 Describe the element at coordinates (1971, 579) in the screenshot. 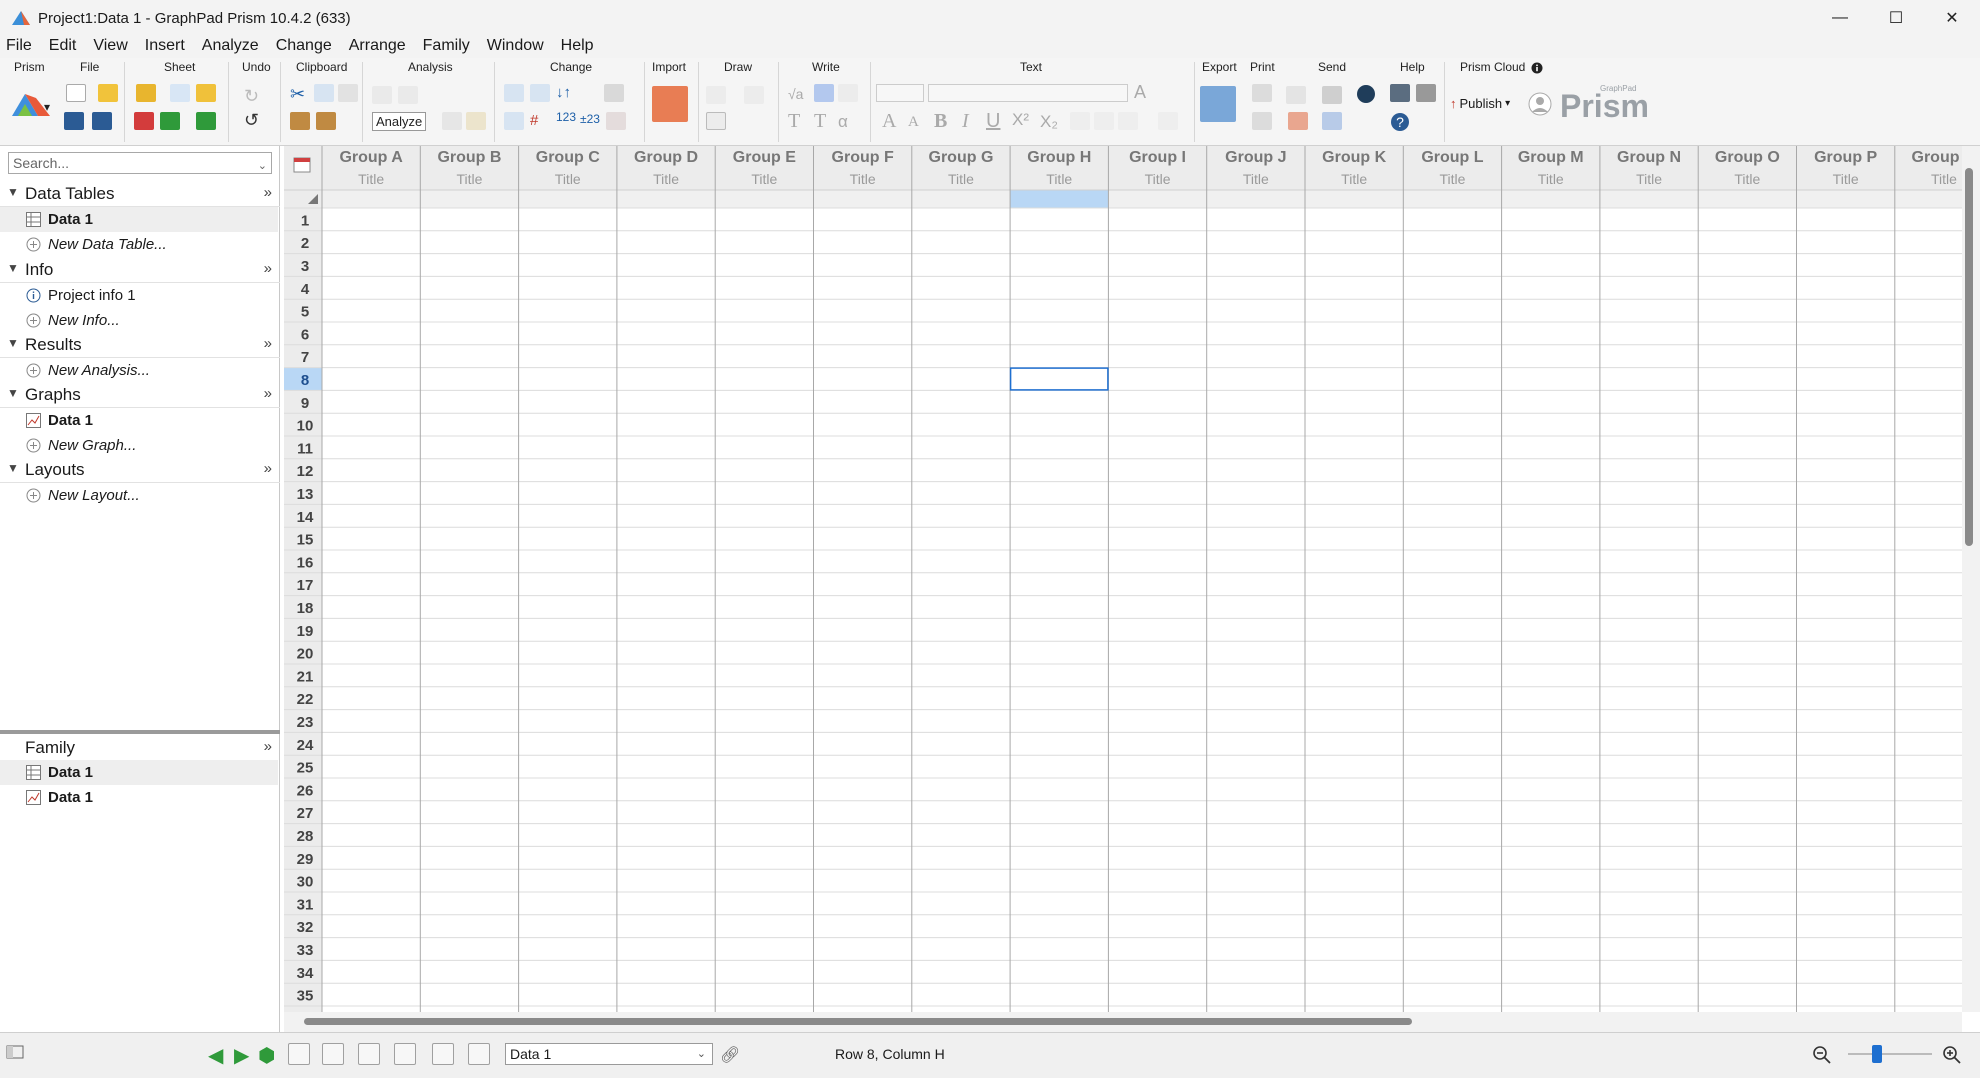

I see `vertical-scrollbar` at that location.